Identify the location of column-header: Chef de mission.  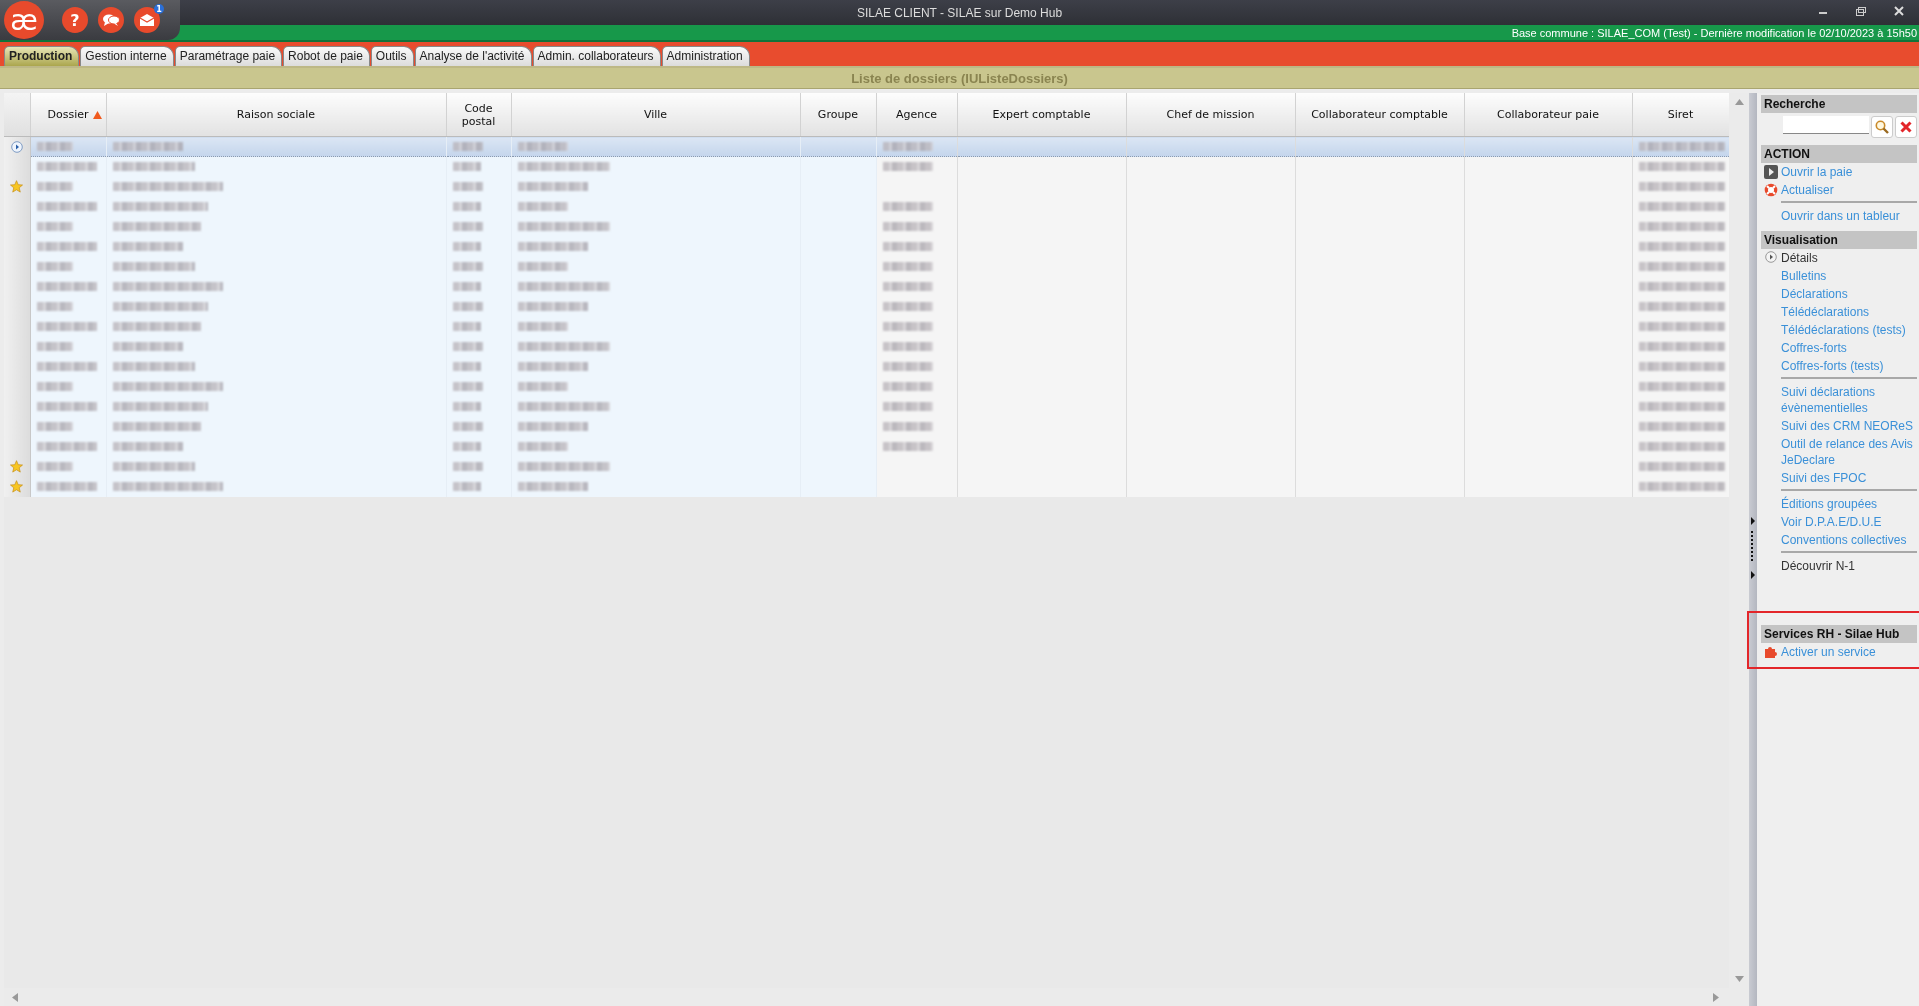
(1210, 115).